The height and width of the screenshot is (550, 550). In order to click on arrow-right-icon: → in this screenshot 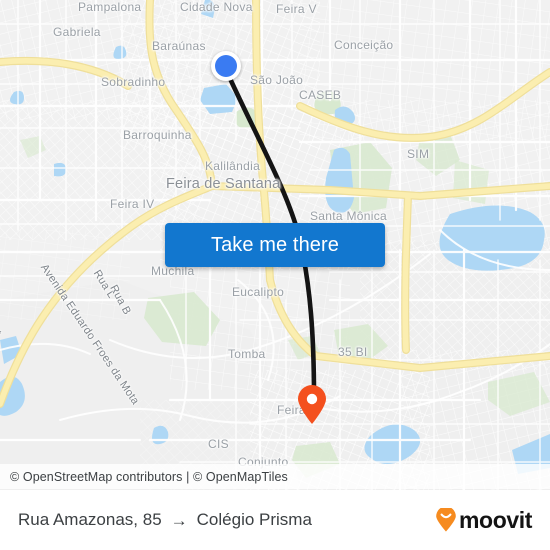, I will do `click(179, 520)`.